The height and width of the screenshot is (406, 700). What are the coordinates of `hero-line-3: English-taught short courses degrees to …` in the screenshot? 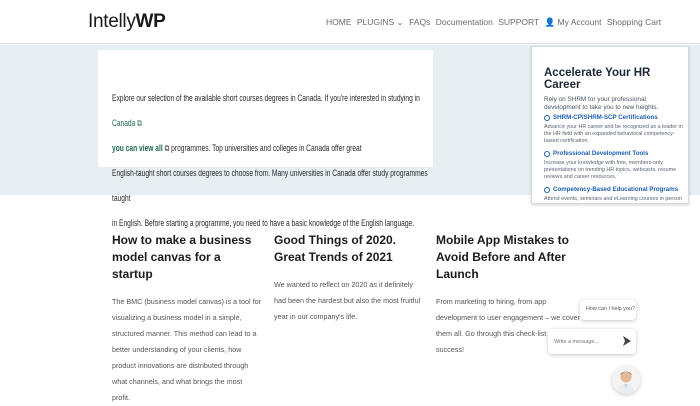 It's located at (270, 185).